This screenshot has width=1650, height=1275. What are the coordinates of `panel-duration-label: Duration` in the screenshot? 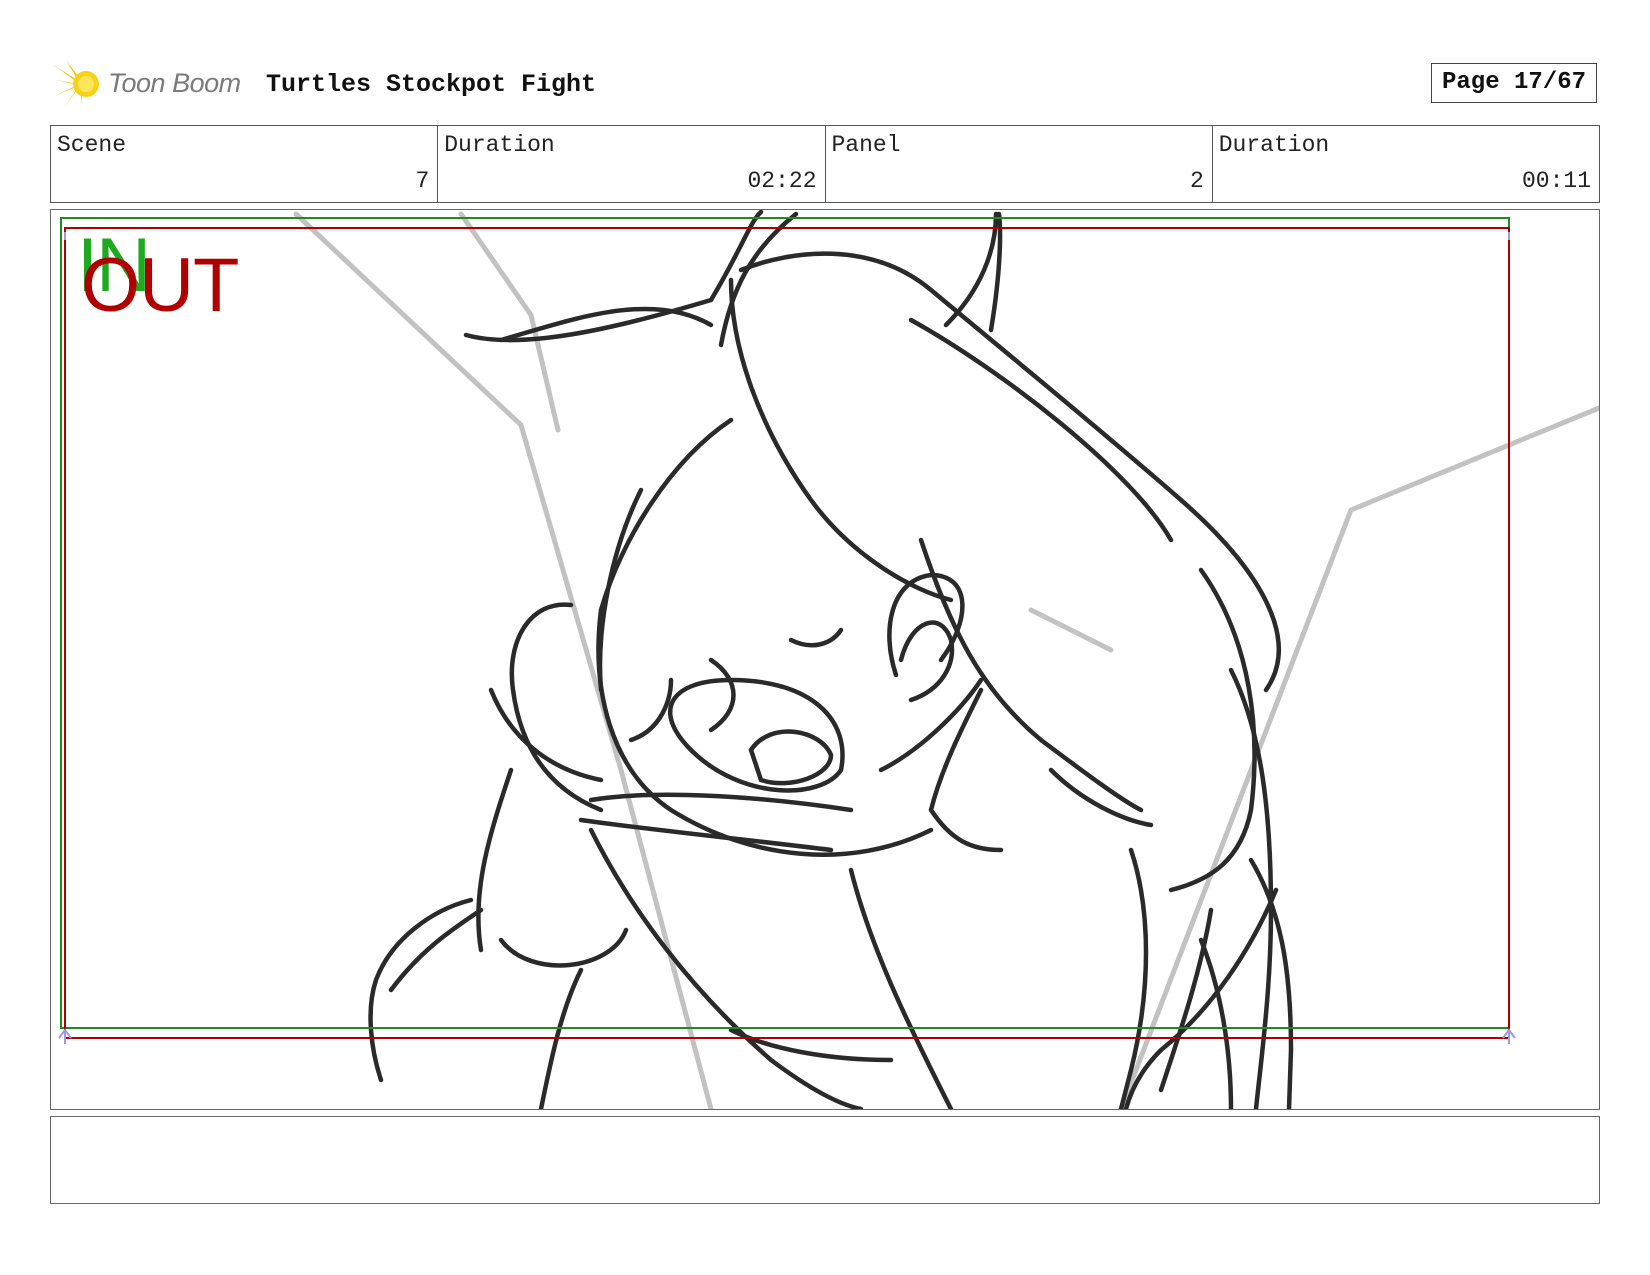 It's located at (1274, 145).